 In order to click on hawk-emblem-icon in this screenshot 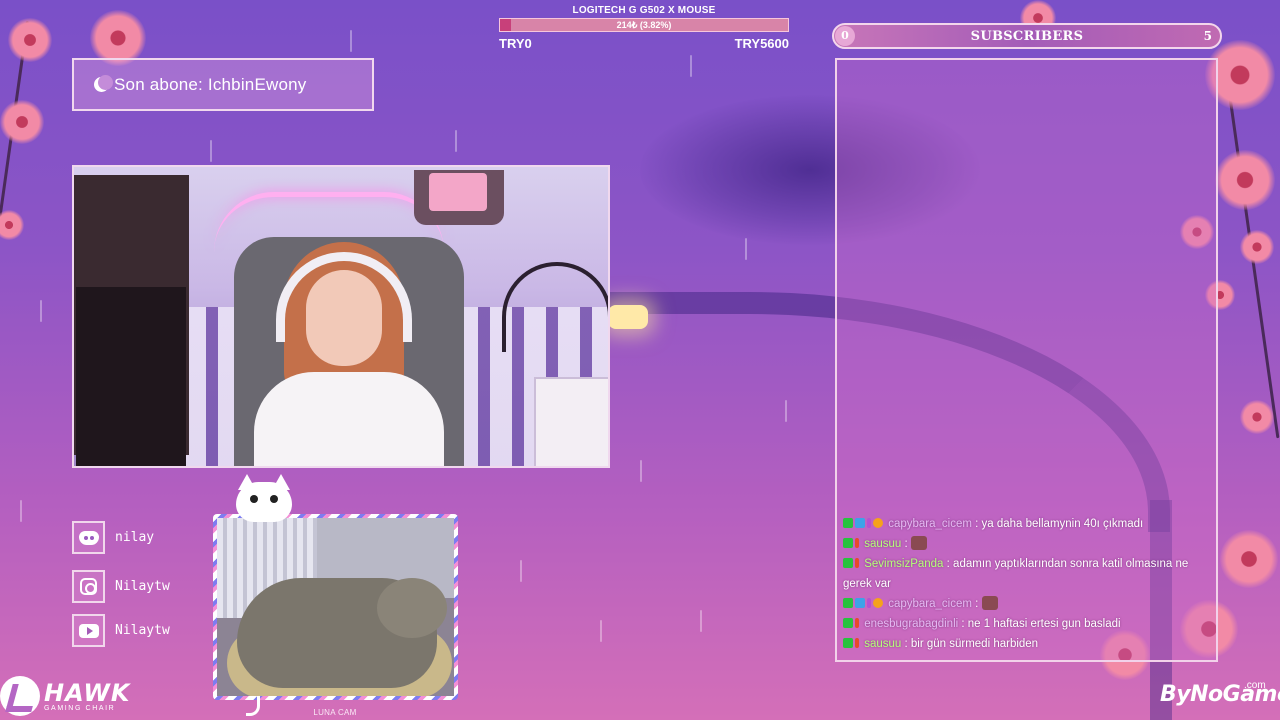, I will do `click(20, 696)`.